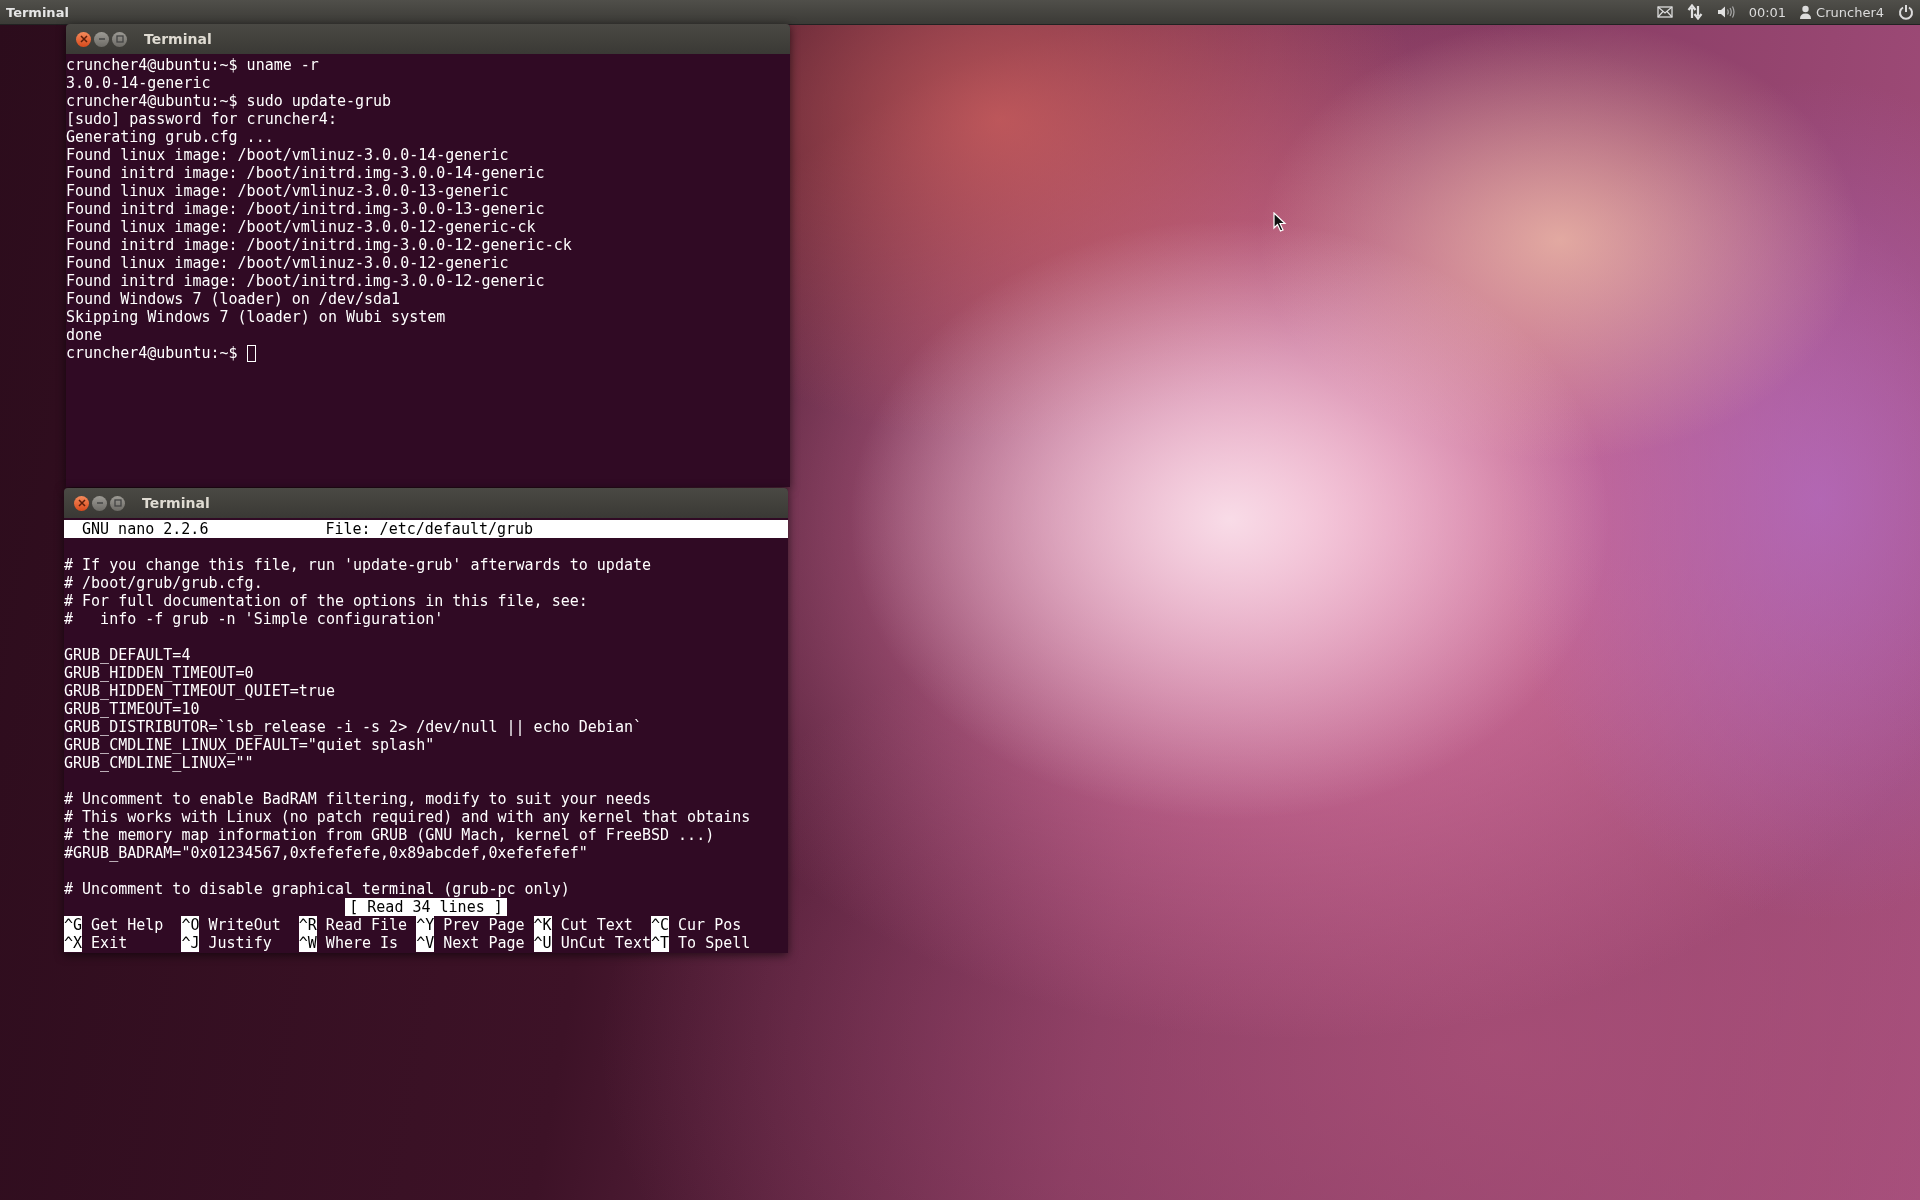  What do you see at coordinates (132, 709) in the screenshot?
I see `file-line: GRUB_TIMEOUT=10` at bounding box center [132, 709].